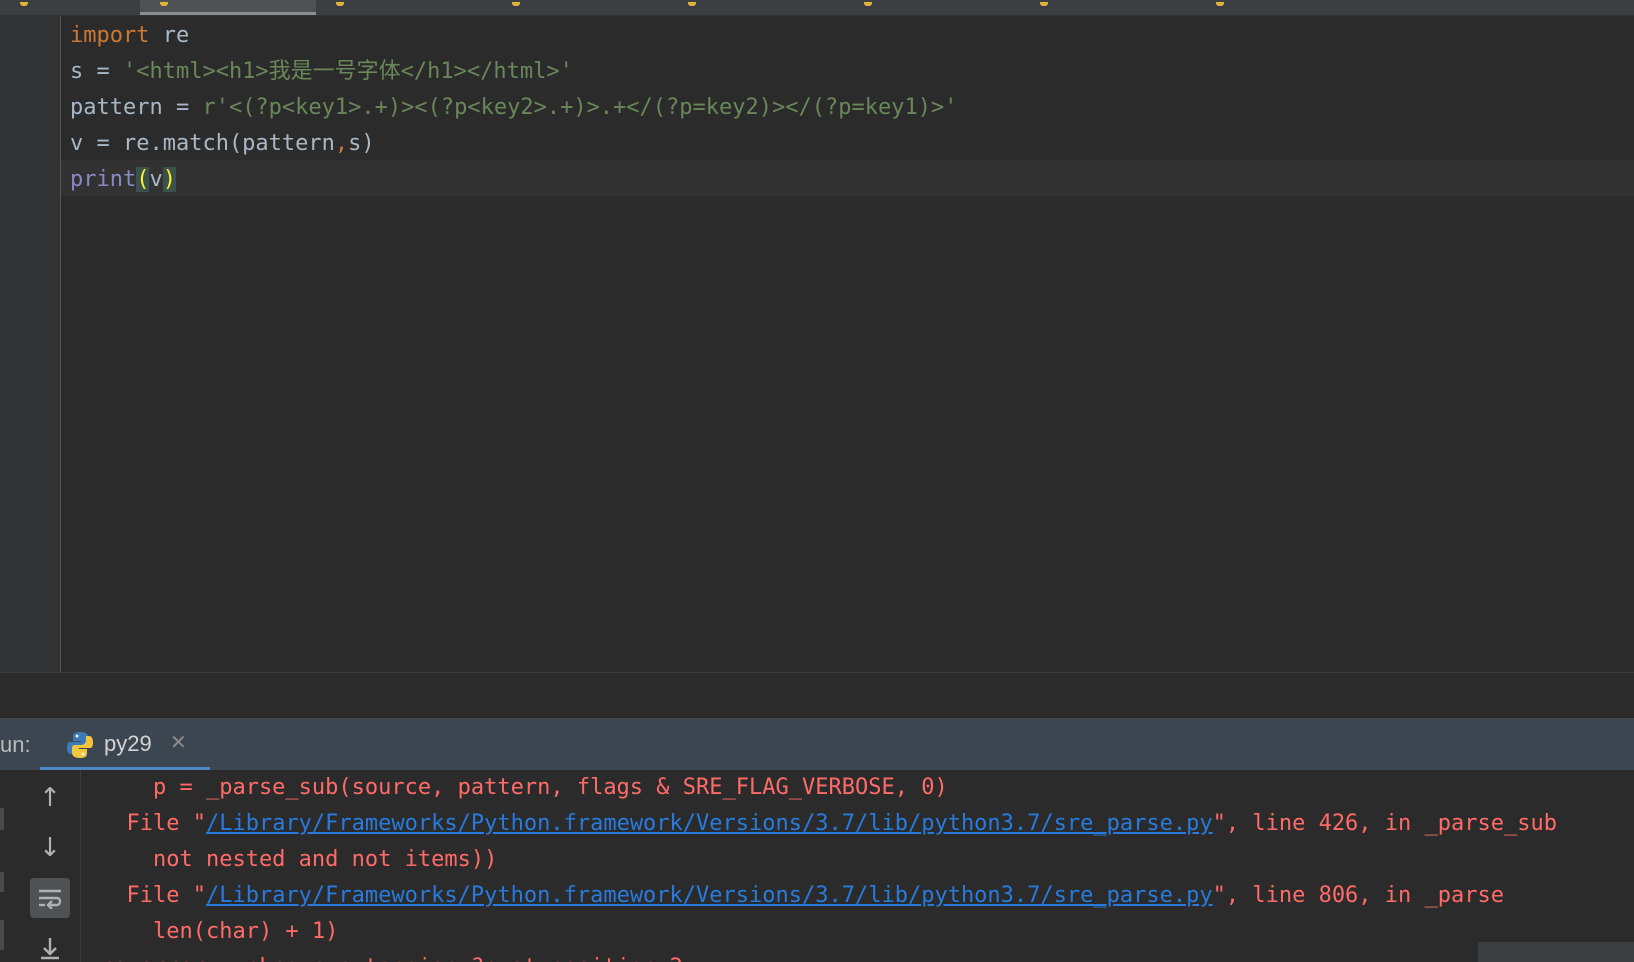 Image resolution: width=1634 pixels, height=962 pixels. I want to click on code-line: import re, so click(852, 36).